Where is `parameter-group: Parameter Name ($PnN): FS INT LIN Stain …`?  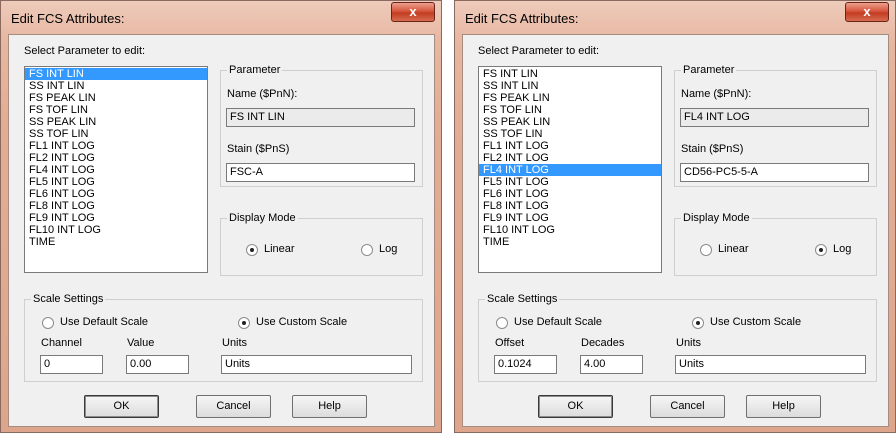 parameter-group: Parameter Name ($PnN): FS INT LIN Stain … is located at coordinates (321, 125).